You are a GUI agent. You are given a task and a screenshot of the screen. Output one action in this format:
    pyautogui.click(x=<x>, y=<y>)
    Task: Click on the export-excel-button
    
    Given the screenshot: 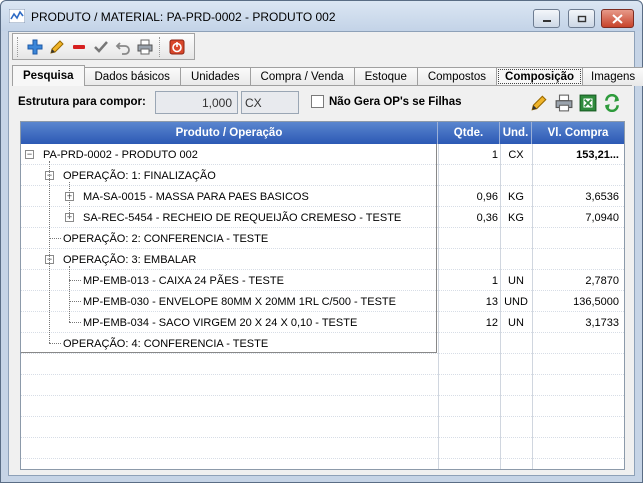 What is the action you would take?
    pyautogui.click(x=588, y=103)
    